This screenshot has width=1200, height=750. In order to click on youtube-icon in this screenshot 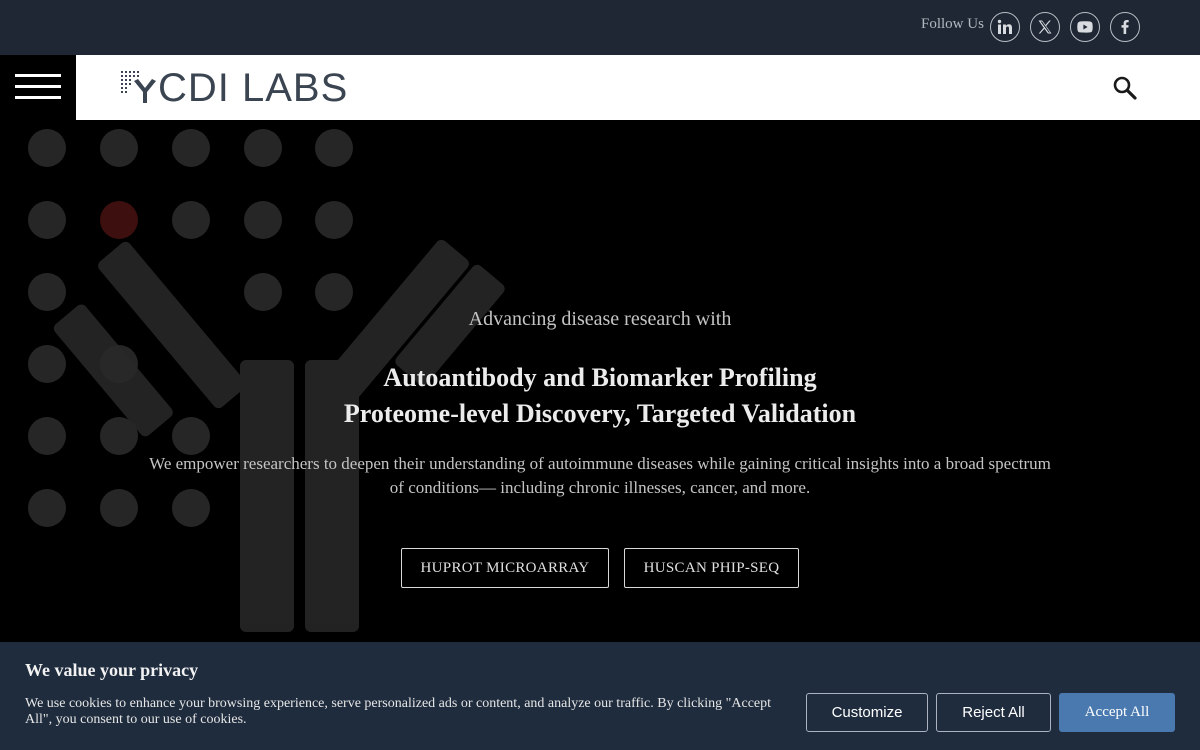, I will do `click(1085, 27)`.